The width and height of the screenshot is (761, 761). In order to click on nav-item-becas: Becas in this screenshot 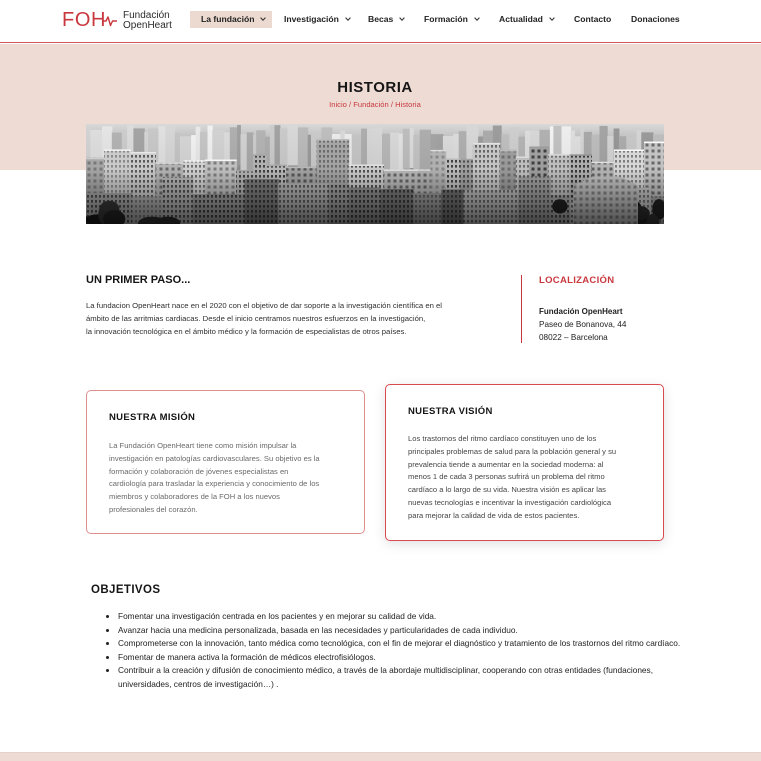, I will do `click(387, 19)`.